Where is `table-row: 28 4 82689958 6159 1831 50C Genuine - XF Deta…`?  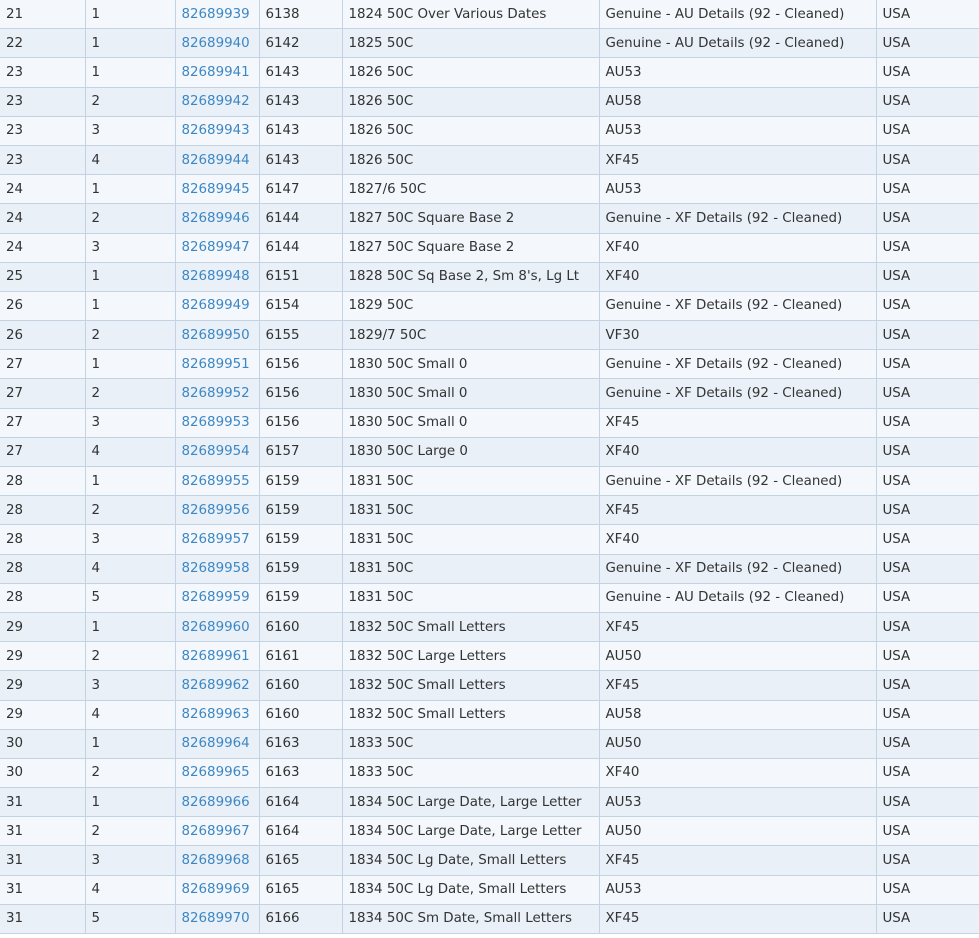 table-row: 28 4 82689958 6159 1831 50C Genuine - XF Deta… is located at coordinates (489, 569).